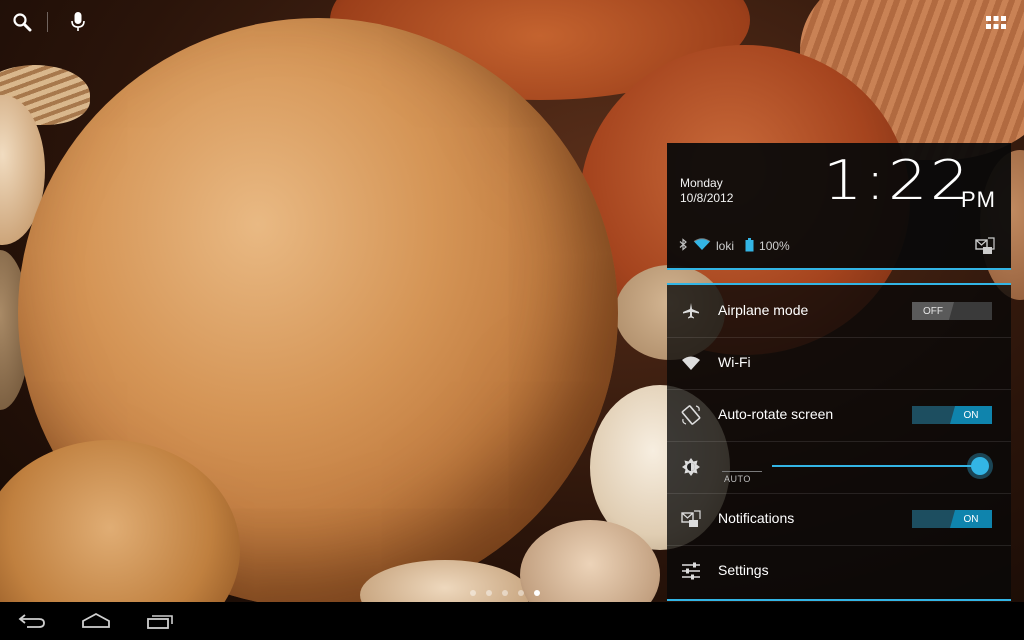  What do you see at coordinates (691, 415) in the screenshot?
I see `rotate-screen-icon` at bounding box center [691, 415].